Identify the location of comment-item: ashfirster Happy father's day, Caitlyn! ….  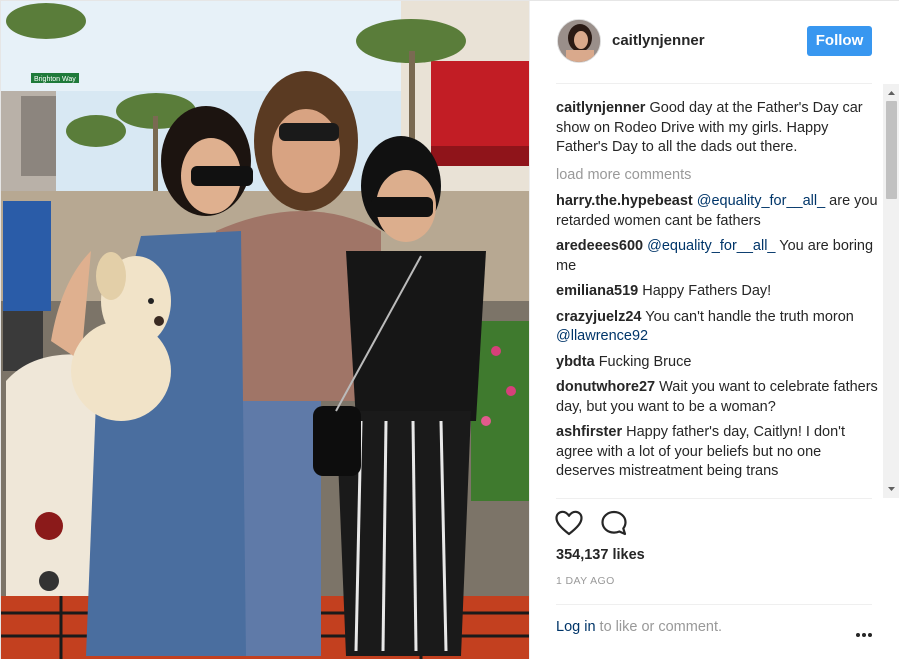
(717, 452).